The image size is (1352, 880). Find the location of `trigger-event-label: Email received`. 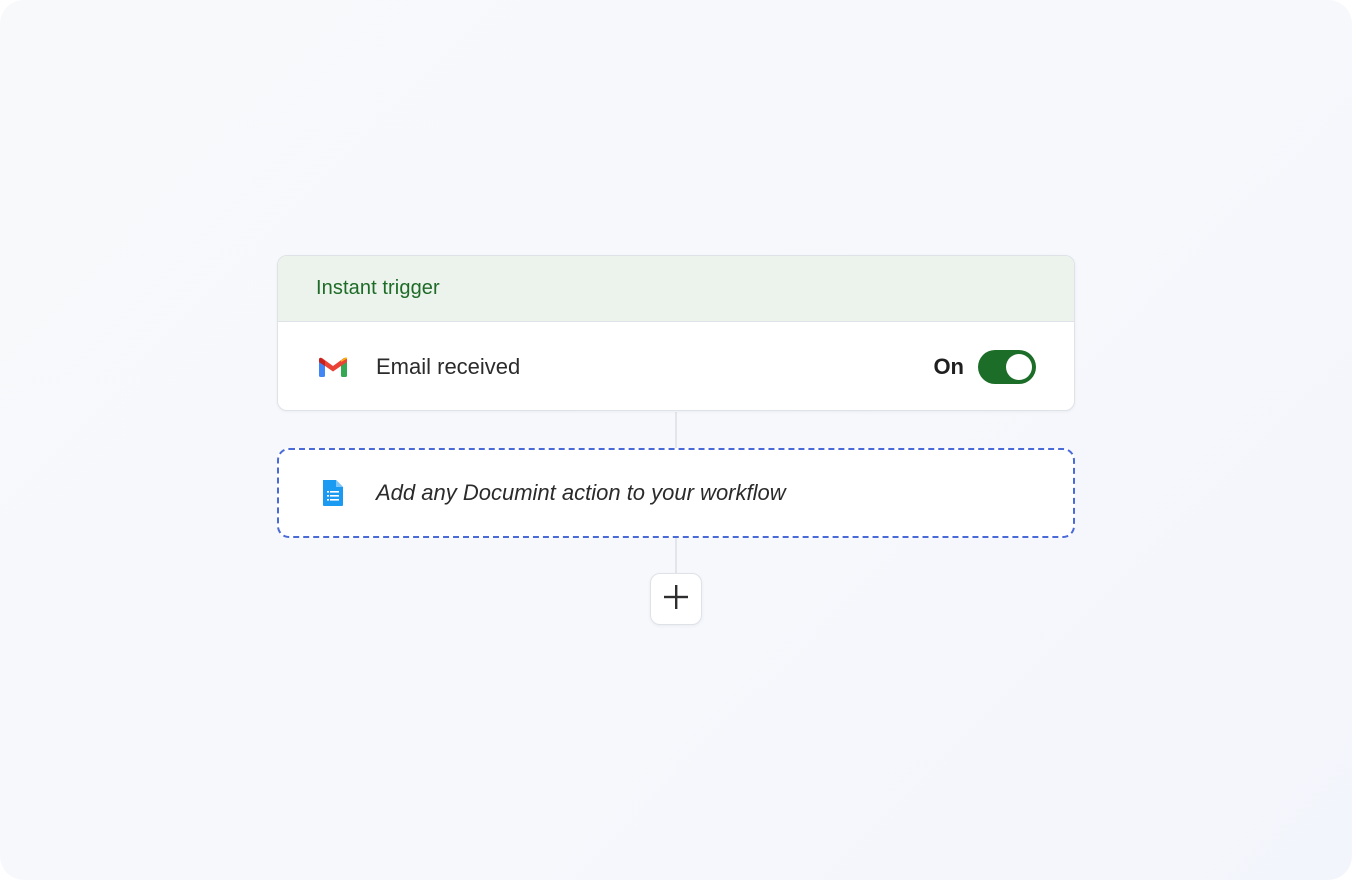

trigger-event-label: Email received is located at coordinates (448, 366).